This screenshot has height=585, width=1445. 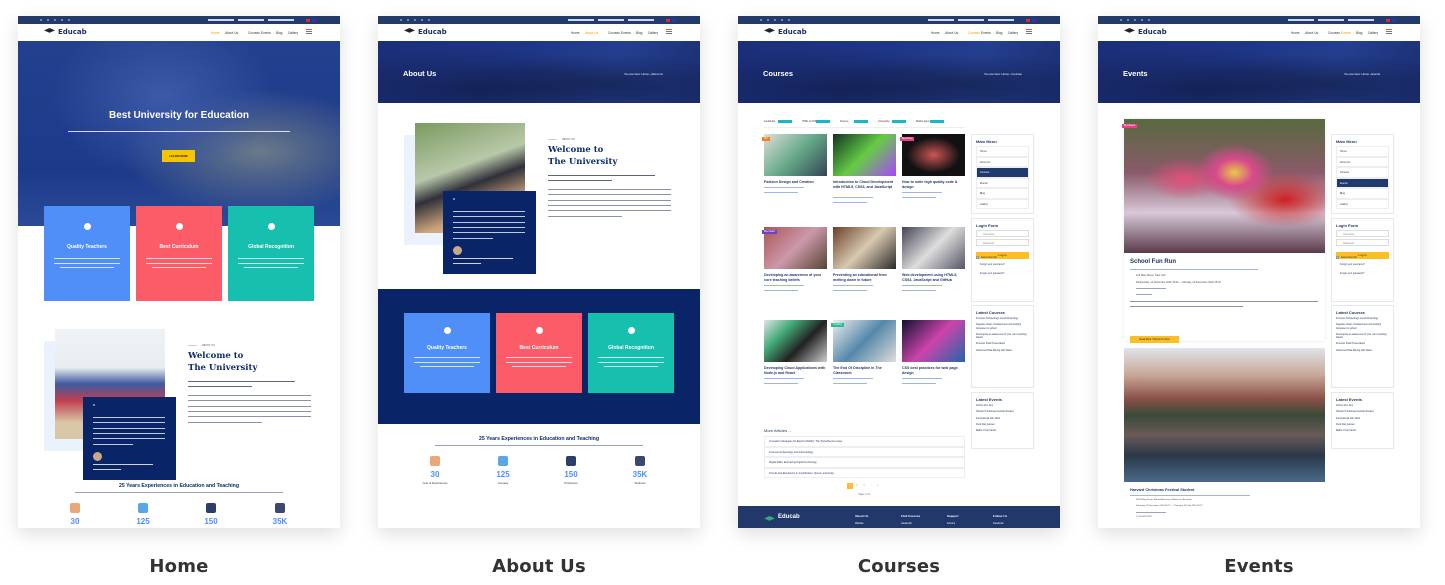 What do you see at coordinates (1362, 242) in the screenshot?
I see `password-input: Password` at bounding box center [1362, 242].